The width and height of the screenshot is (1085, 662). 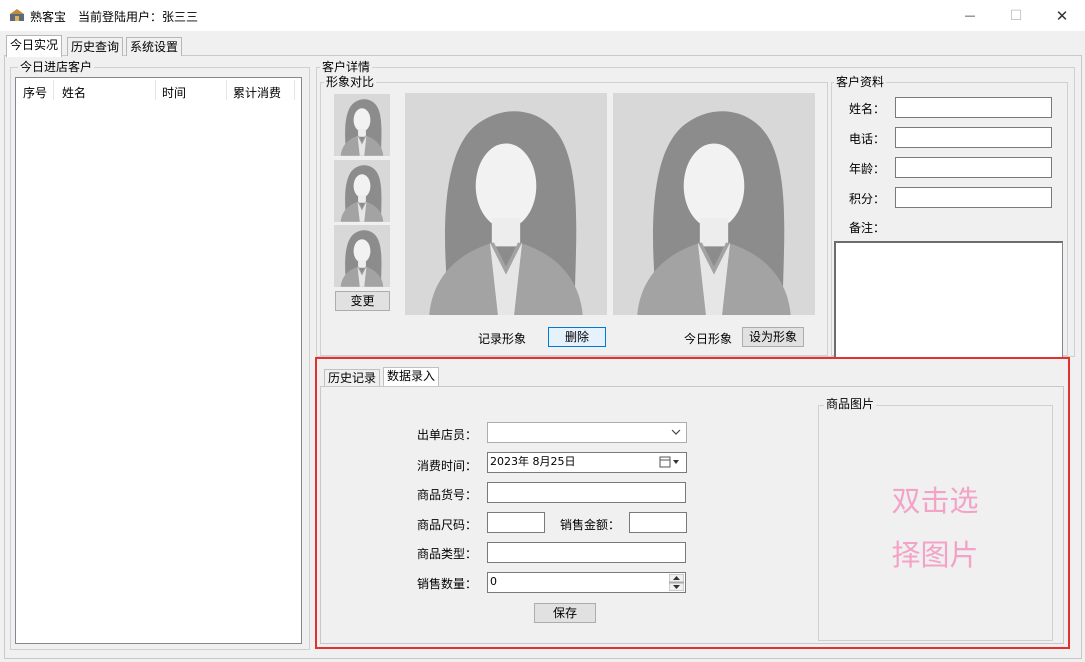 I want to click on points-field, so click(x=973, y=197).